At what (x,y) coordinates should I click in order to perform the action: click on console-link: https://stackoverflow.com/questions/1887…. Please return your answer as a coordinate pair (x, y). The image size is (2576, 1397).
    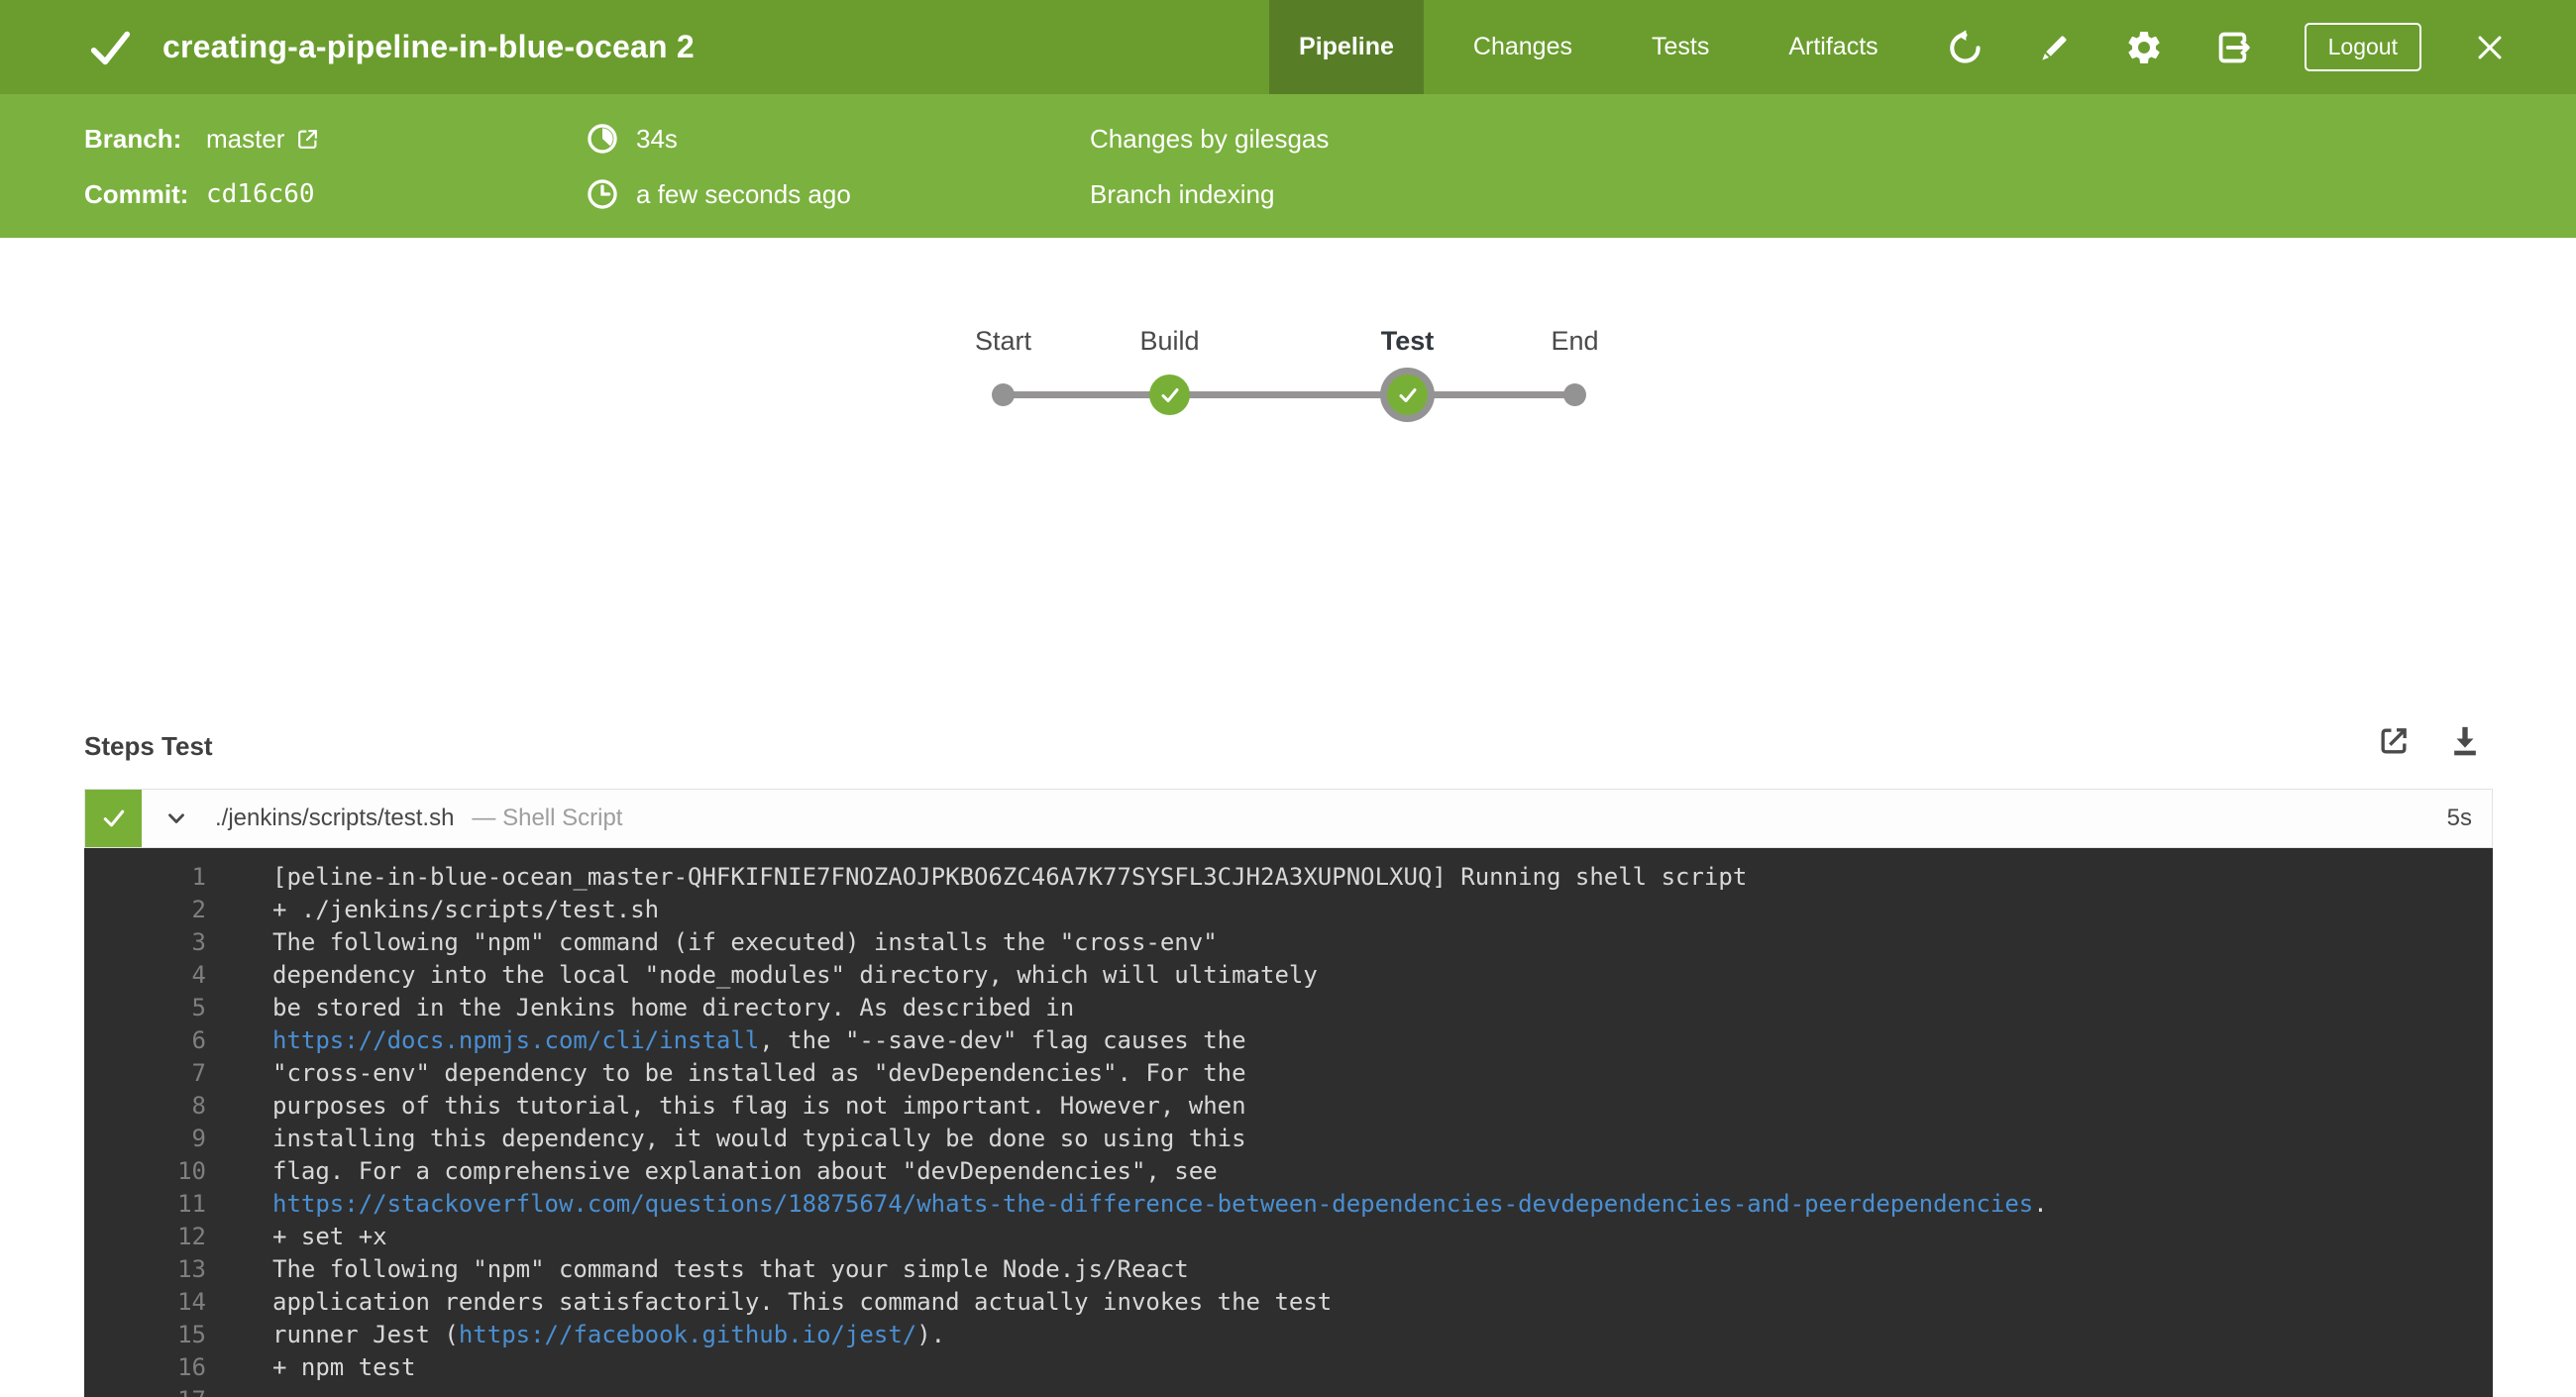
    Looking at the image, I should click on (1152, 1204).